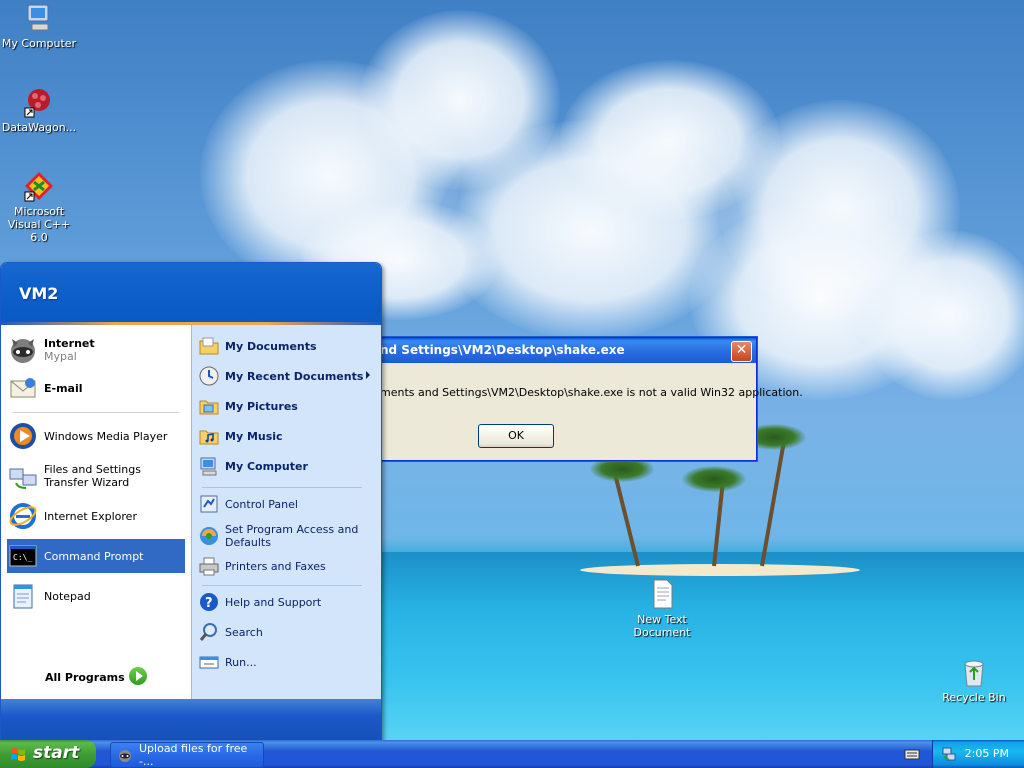 Image resolution: width=1024 pixels, height=768 pixels. Describe the element at coordinates (209, 662) in the screenshot. I see `run-icon` at that location.